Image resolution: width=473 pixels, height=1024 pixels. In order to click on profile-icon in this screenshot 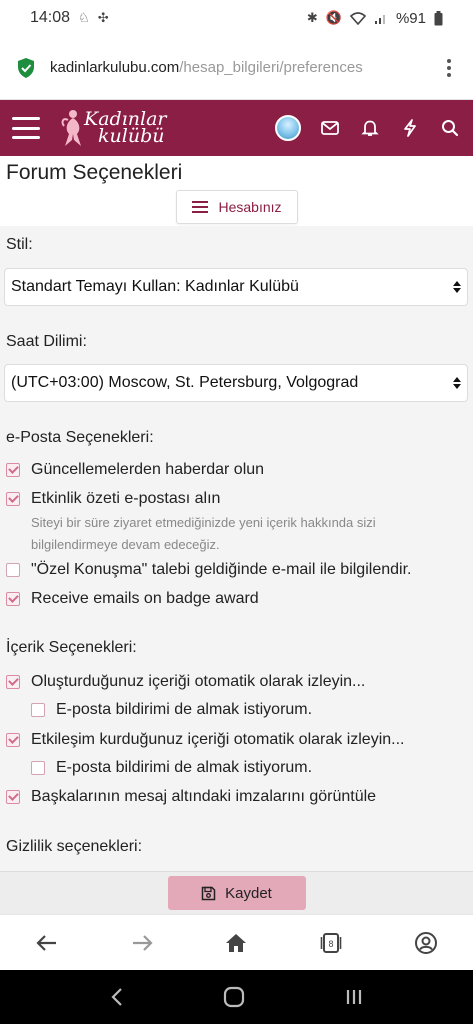, I will do `click(425, 942)`.